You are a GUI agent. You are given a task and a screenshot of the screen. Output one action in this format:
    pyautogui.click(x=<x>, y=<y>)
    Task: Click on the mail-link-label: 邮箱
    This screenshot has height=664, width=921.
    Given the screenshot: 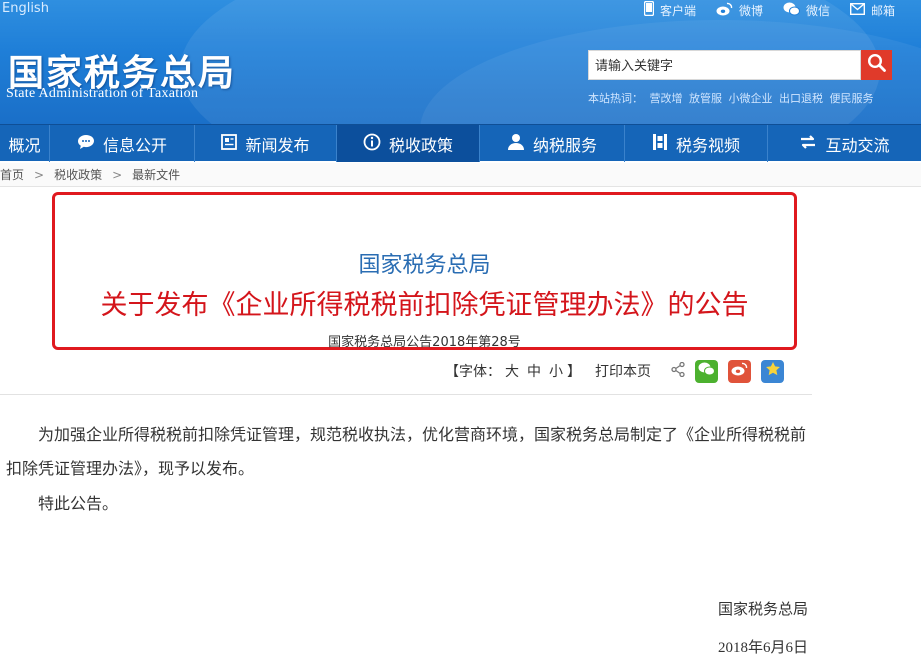 What is the action you would take?
    pyautogui.click(x=882, y=11)
    